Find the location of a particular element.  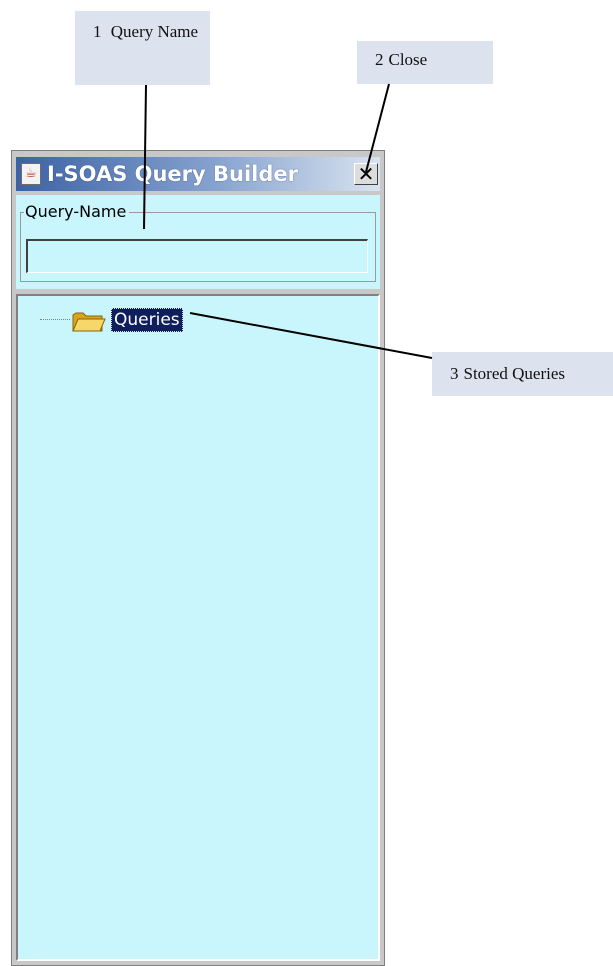

window-titlebar: ☕ I-SOAS Query Builder ✕ is located at coordinates (198, 174).